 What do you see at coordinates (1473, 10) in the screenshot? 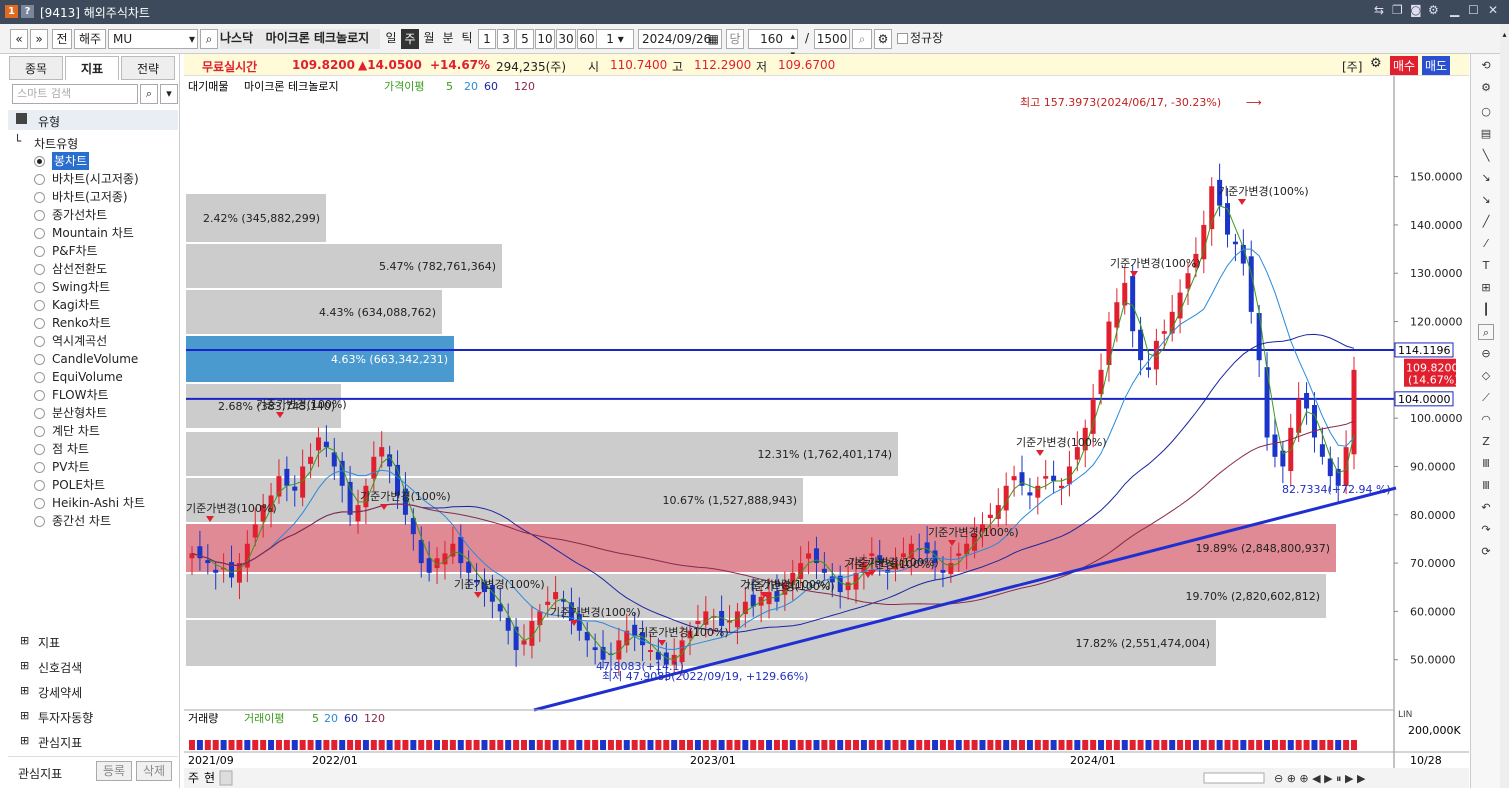
I see `maximize-icon: ☐` at bounding box center [1473, 10].